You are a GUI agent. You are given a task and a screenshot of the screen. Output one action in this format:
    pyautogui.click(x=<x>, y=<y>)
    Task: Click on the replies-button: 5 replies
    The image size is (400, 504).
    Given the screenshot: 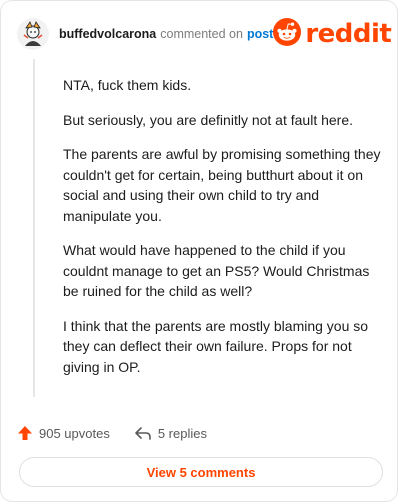 What is the action you would take?
    pyautogui.click(x=170, y=433)
    